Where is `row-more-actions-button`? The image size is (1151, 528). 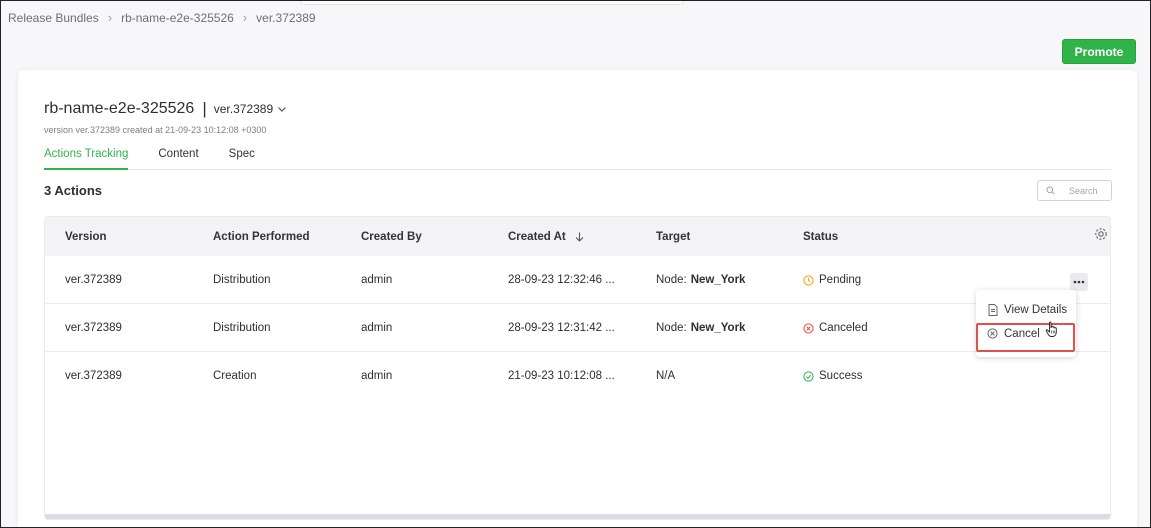 row-more-actions-button is located at coordinates (1079, 282).